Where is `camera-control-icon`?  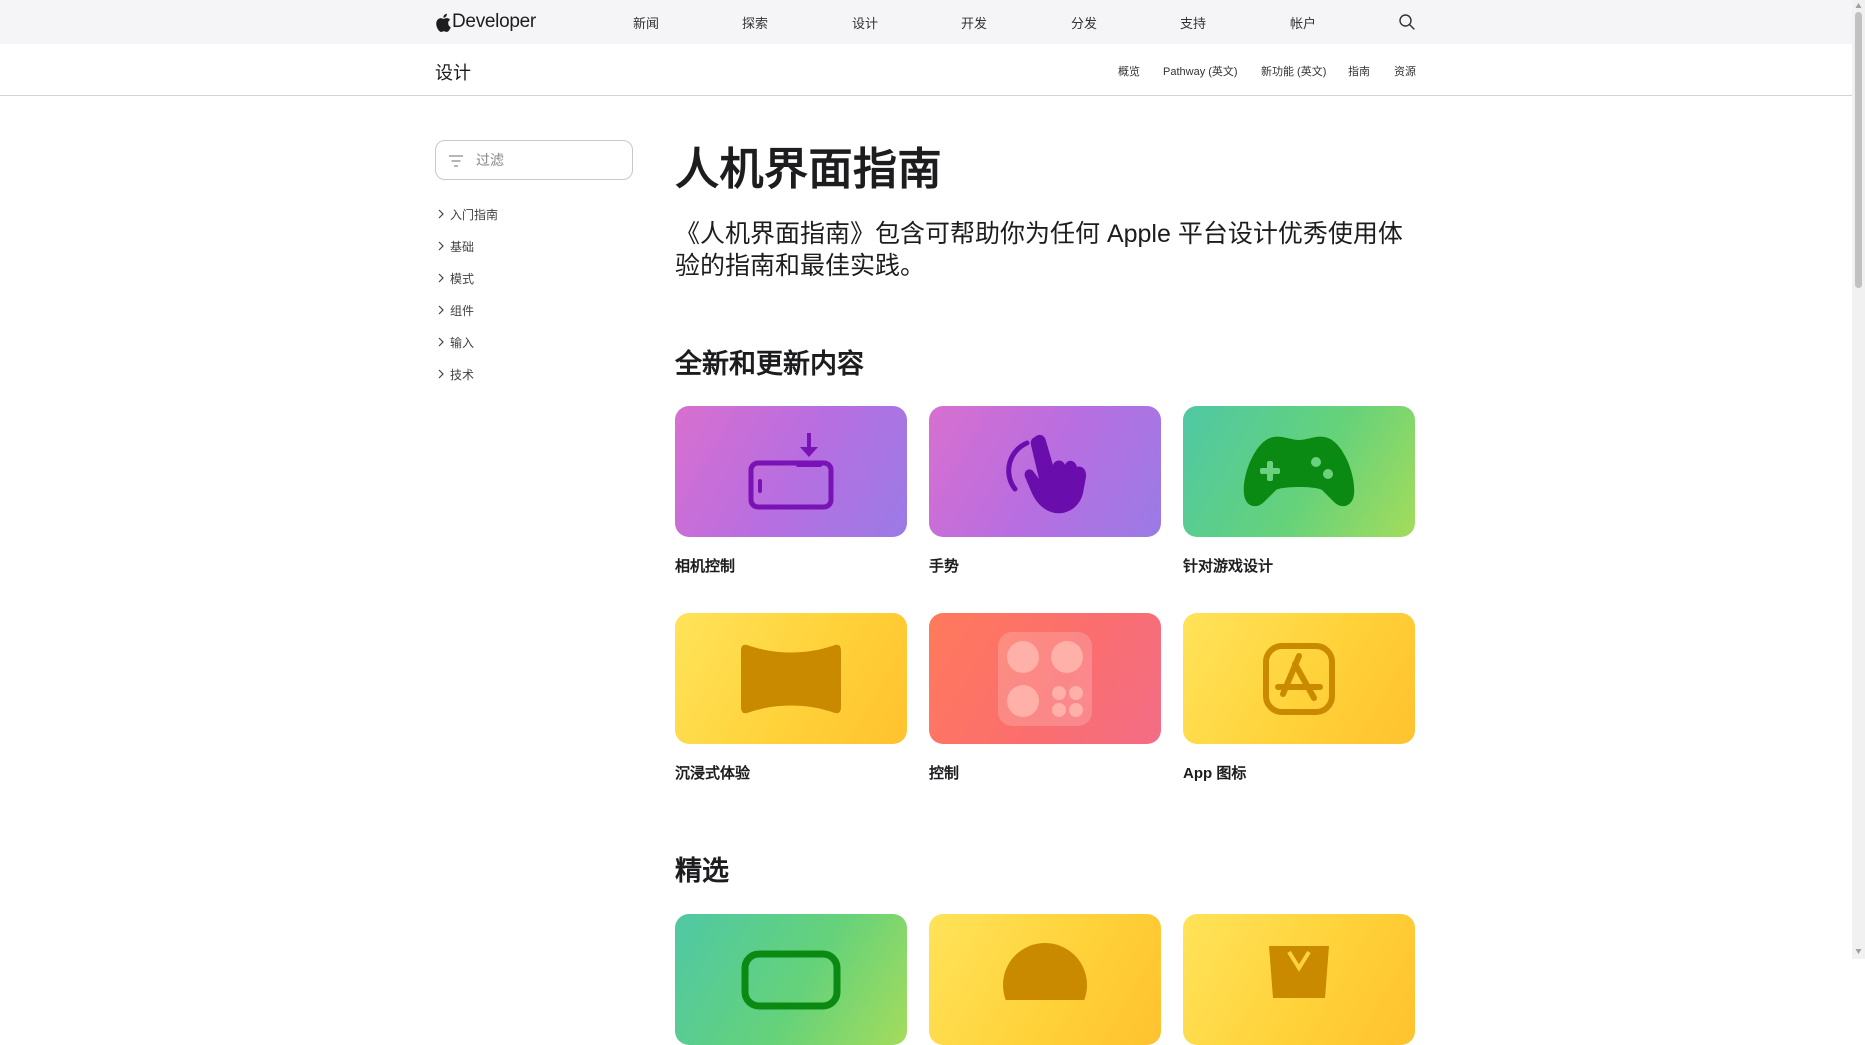
camera-control-icon is located at coordinates (791, 470).